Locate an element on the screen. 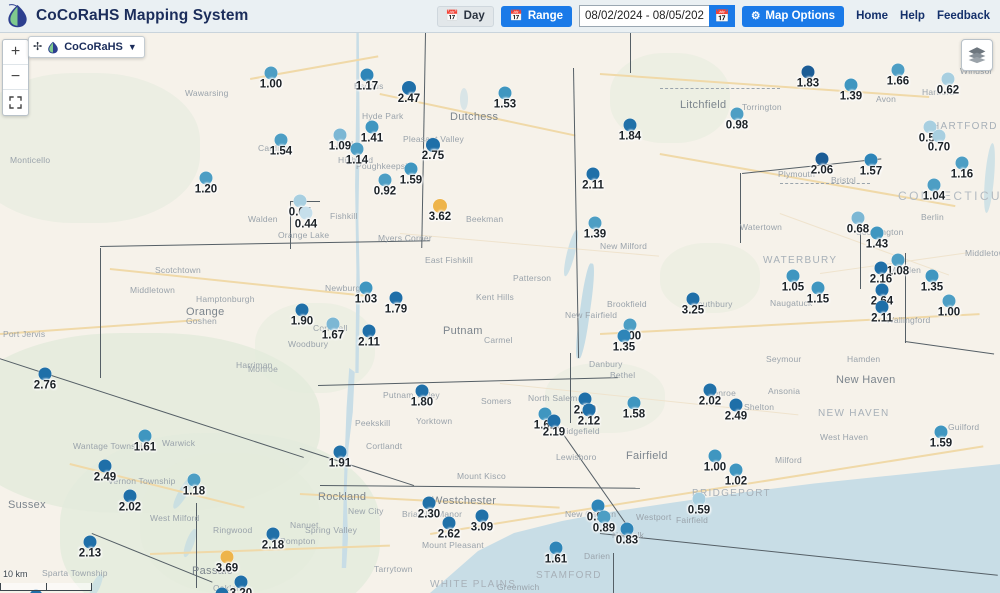 This screenshot has width=1000, height=593. station-marker: 2.30 is located at coordinates (429, 508).